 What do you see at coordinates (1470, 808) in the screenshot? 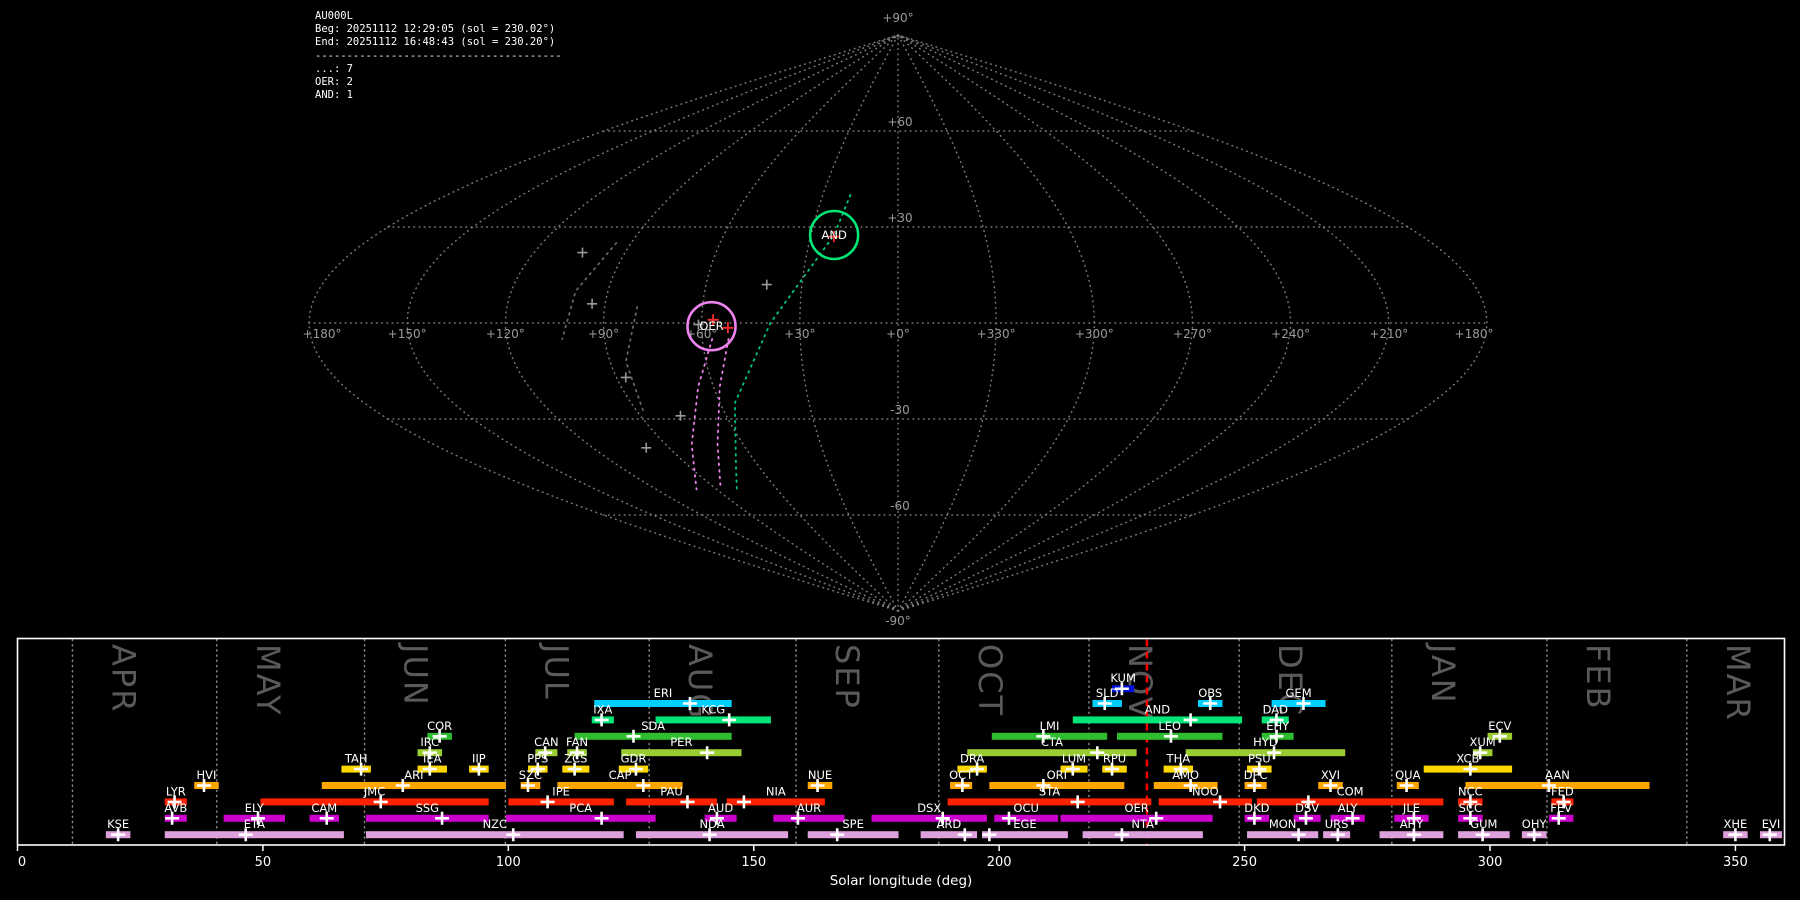
I see `shower-code-label: SCC` at bounding box center [1470, 808].